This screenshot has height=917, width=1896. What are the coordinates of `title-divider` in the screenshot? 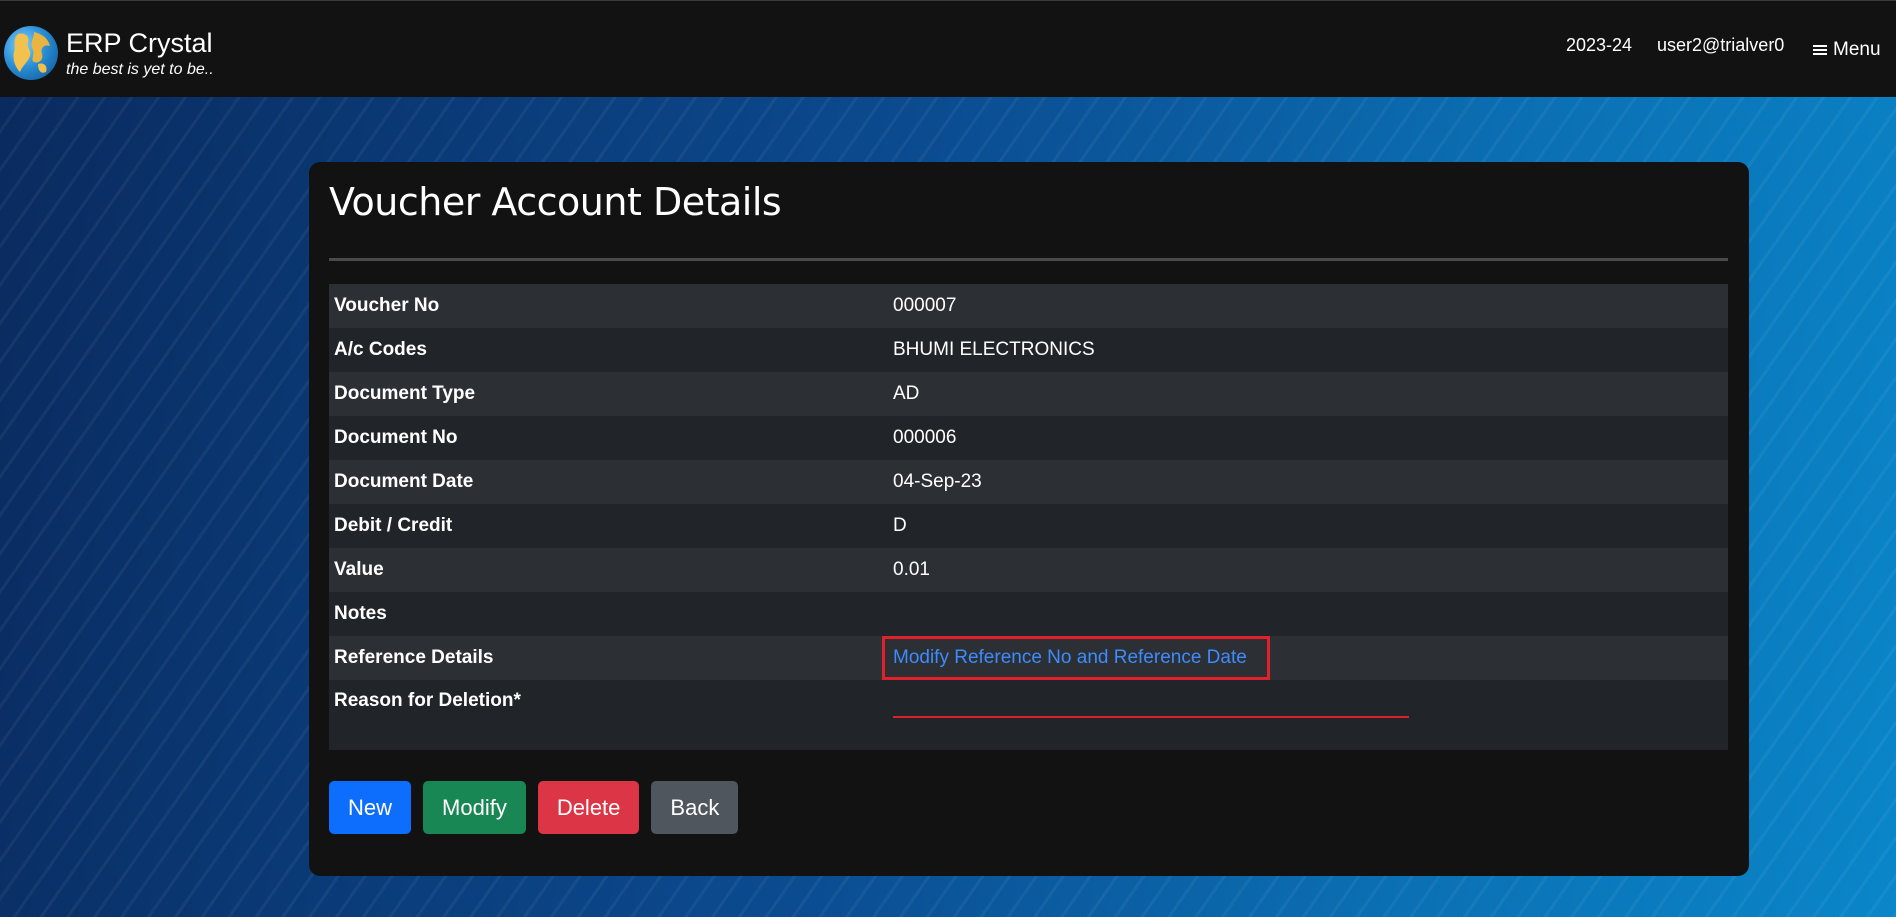 It's located at (1028, 259).